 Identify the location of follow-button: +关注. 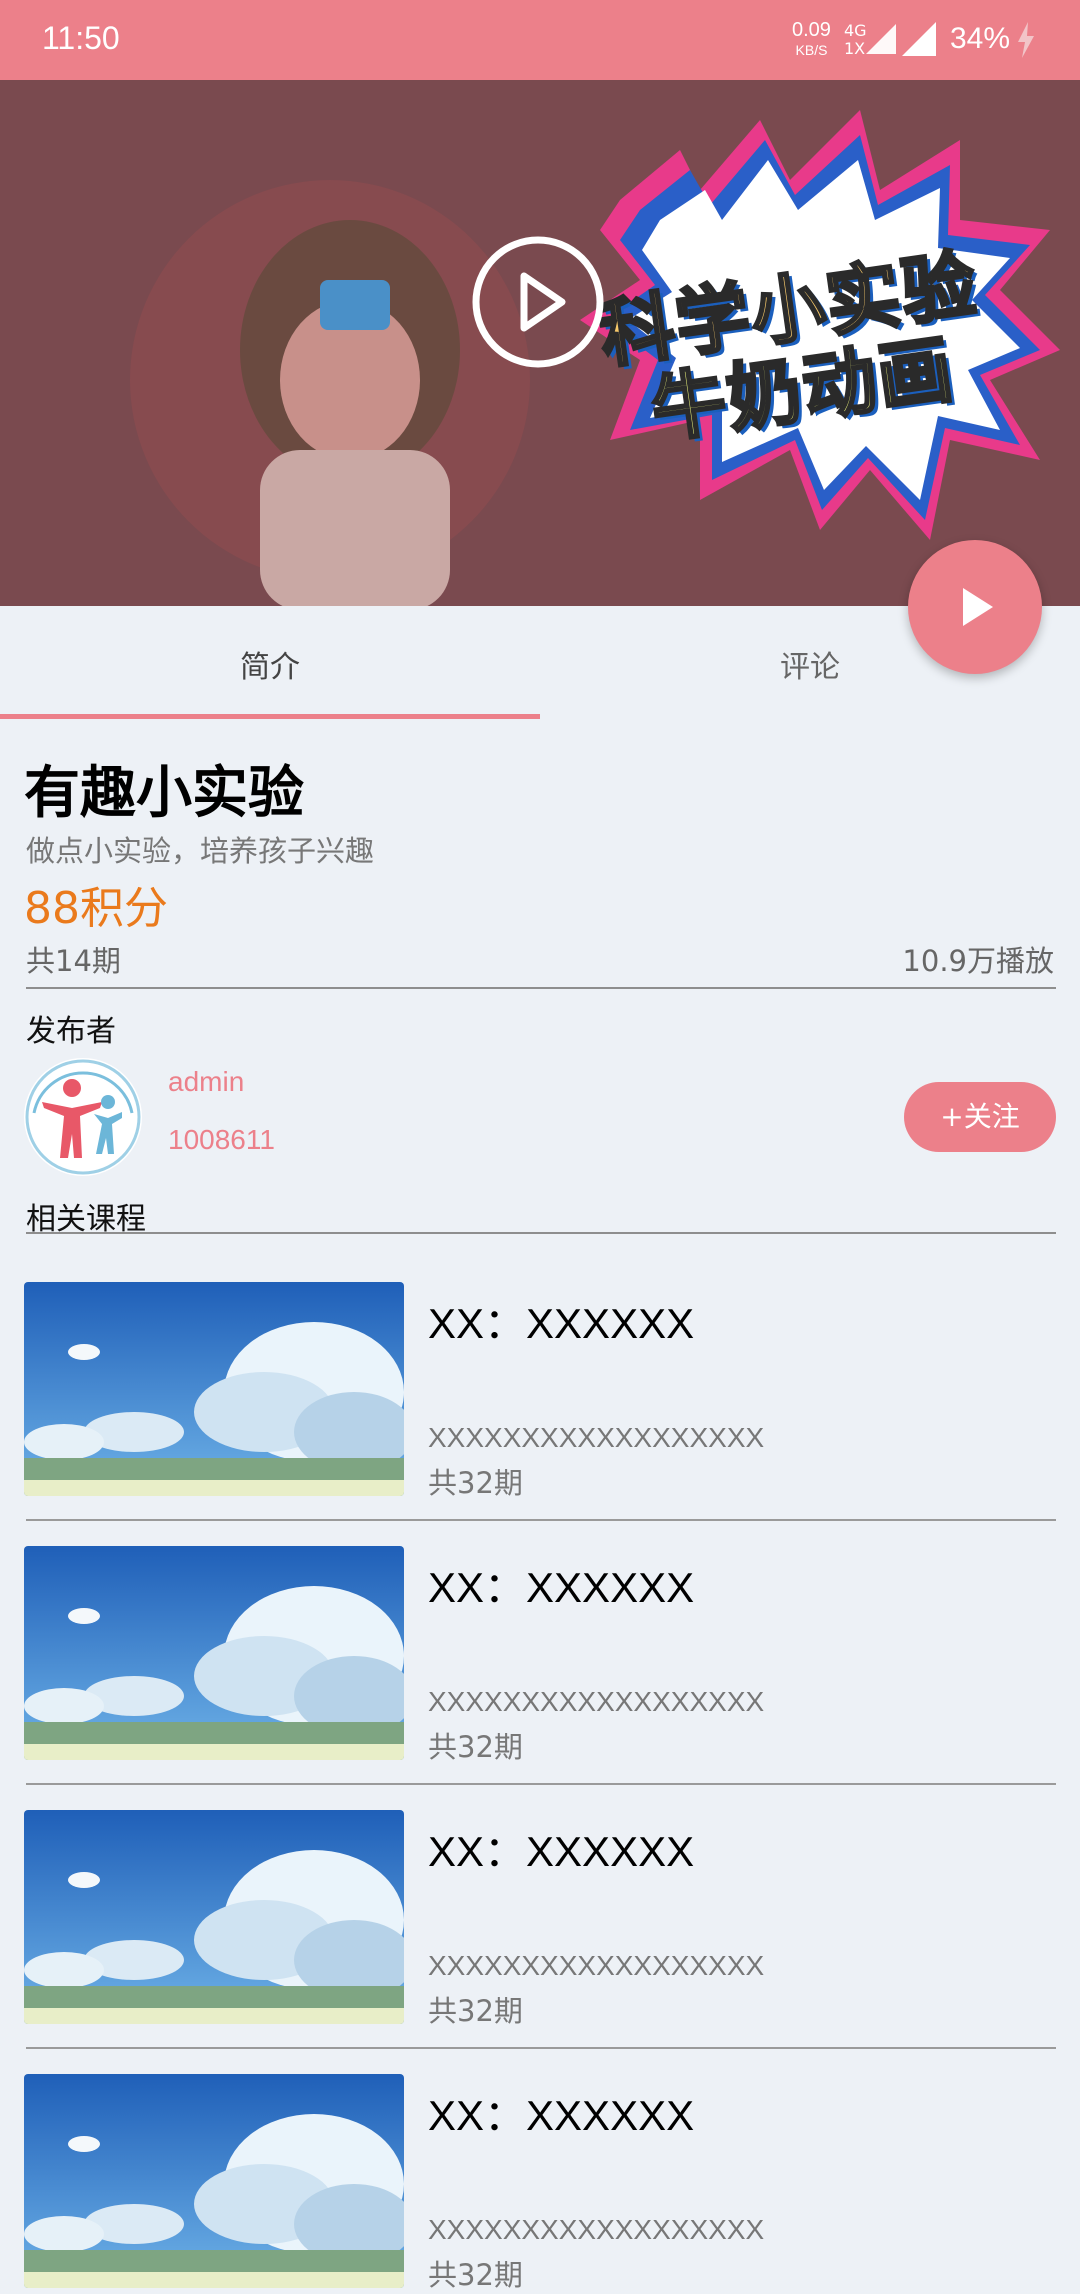
(980, 1117).